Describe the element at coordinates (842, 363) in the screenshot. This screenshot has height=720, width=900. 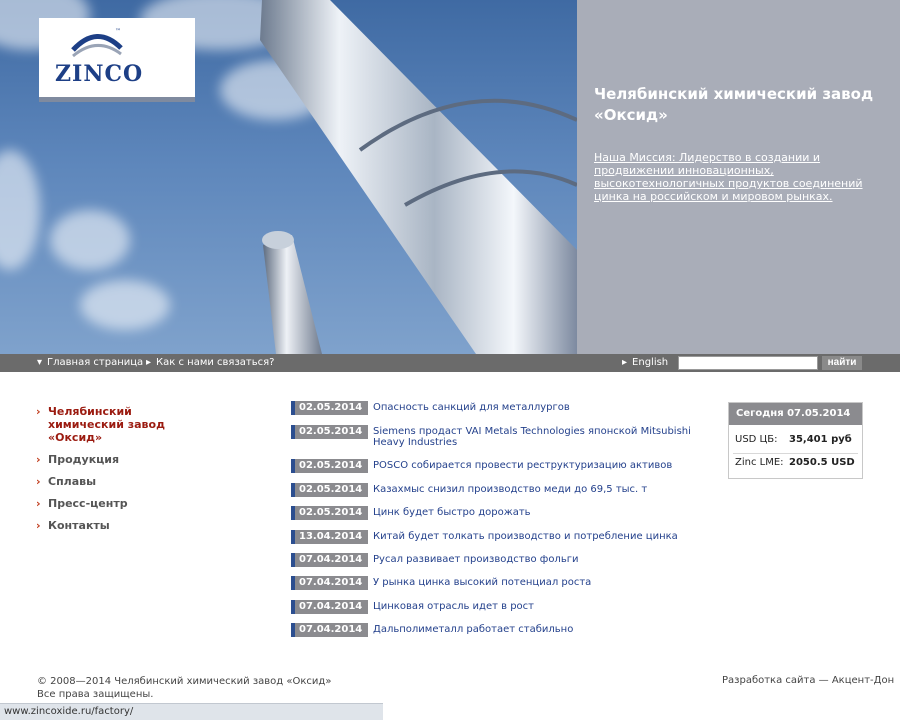
I see `search-button: найти` at that location.